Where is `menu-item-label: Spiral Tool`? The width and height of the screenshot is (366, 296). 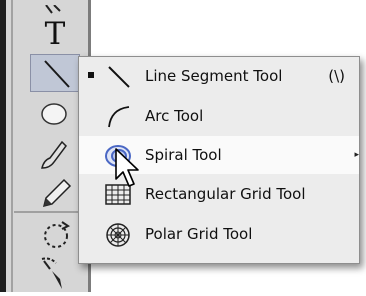
menu-item-label: Spiral Tool is located at coordinates (183, 155).